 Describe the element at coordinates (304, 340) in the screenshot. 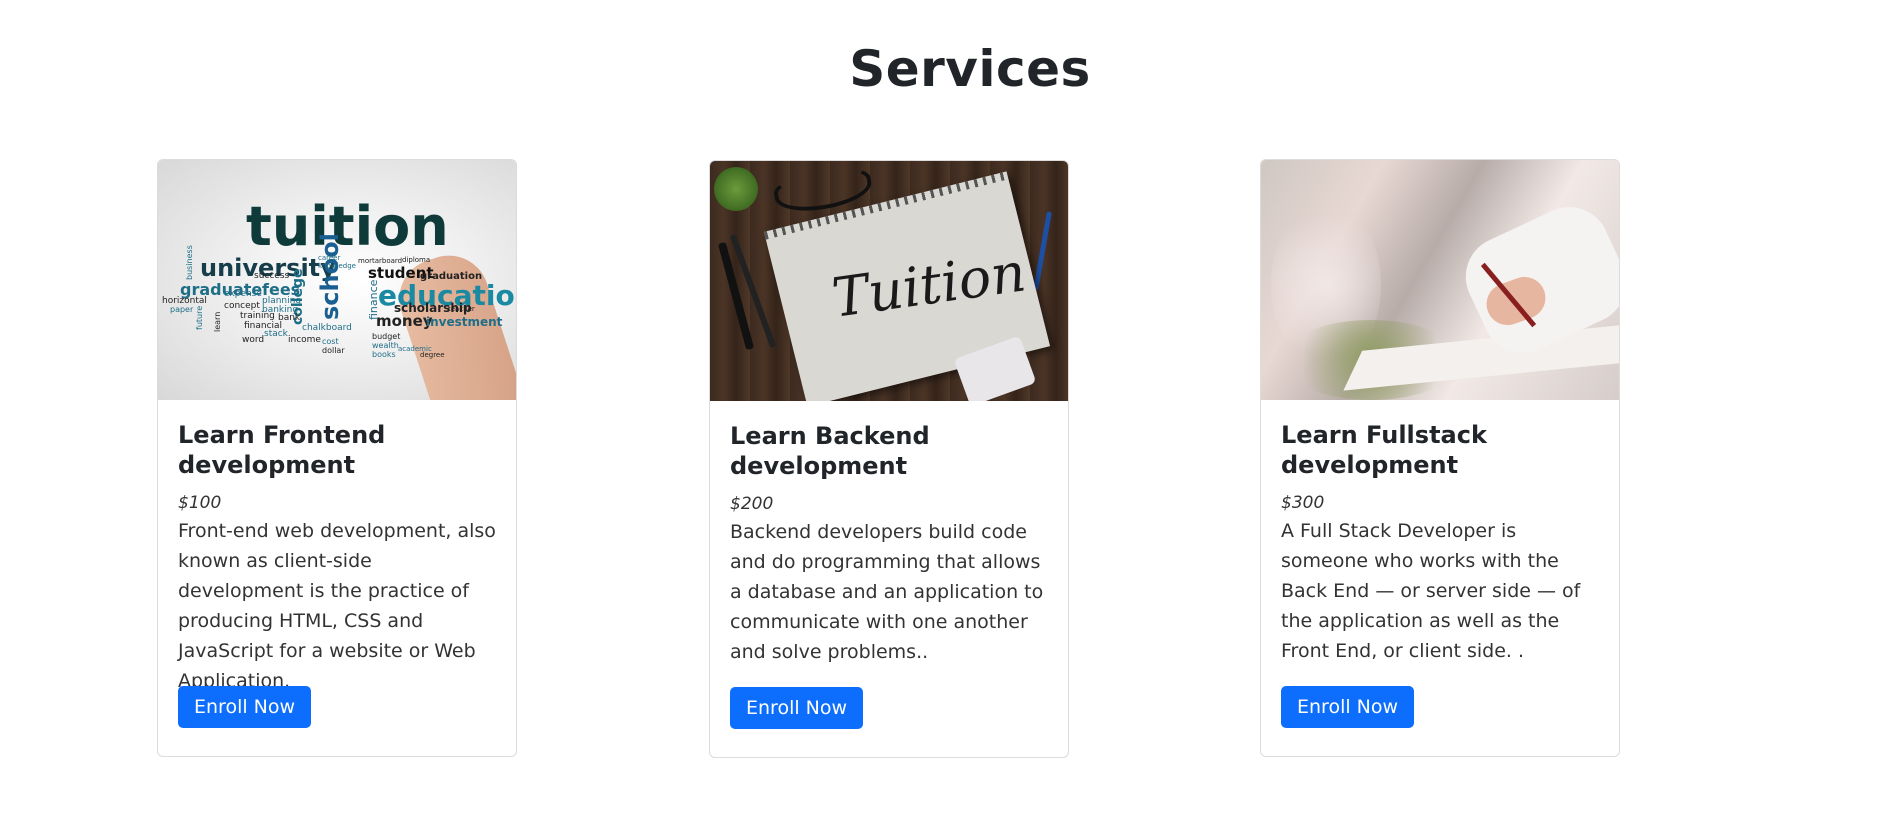

I see `word-cloud-word: income` at that location.